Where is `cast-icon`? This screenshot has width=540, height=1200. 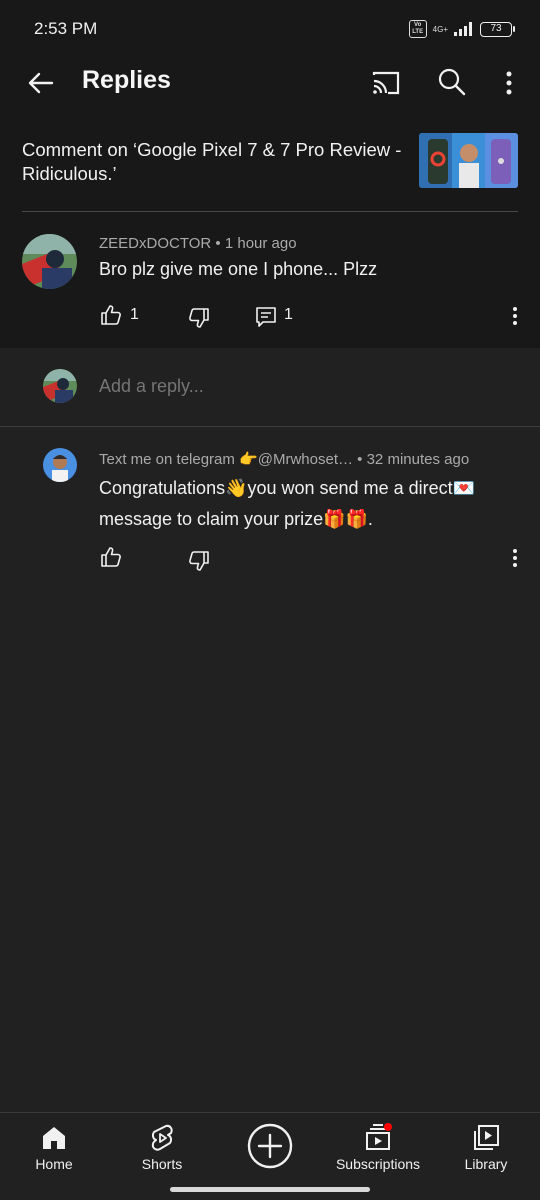 cast-icon is located at coordinates (386, 83).